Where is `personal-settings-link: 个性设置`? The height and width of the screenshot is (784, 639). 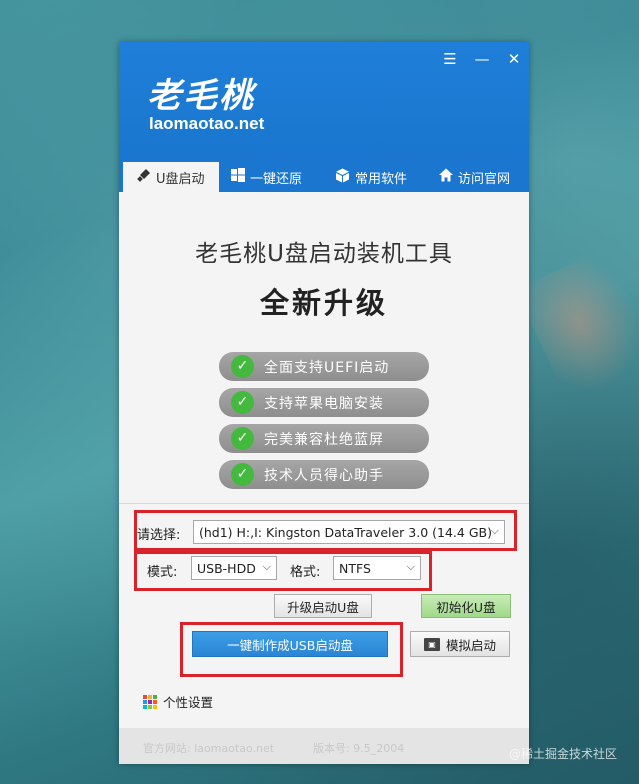
personal-settings-link: 个性设置 is located at coordinates (178, 701).